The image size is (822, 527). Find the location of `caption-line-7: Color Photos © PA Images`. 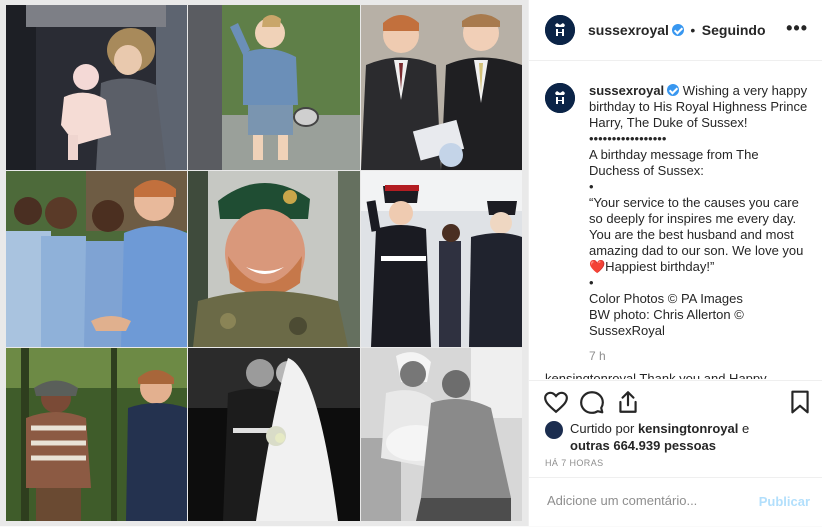

caption-line-7: Color Photos © PA Images is located at coordinates (666, 298).